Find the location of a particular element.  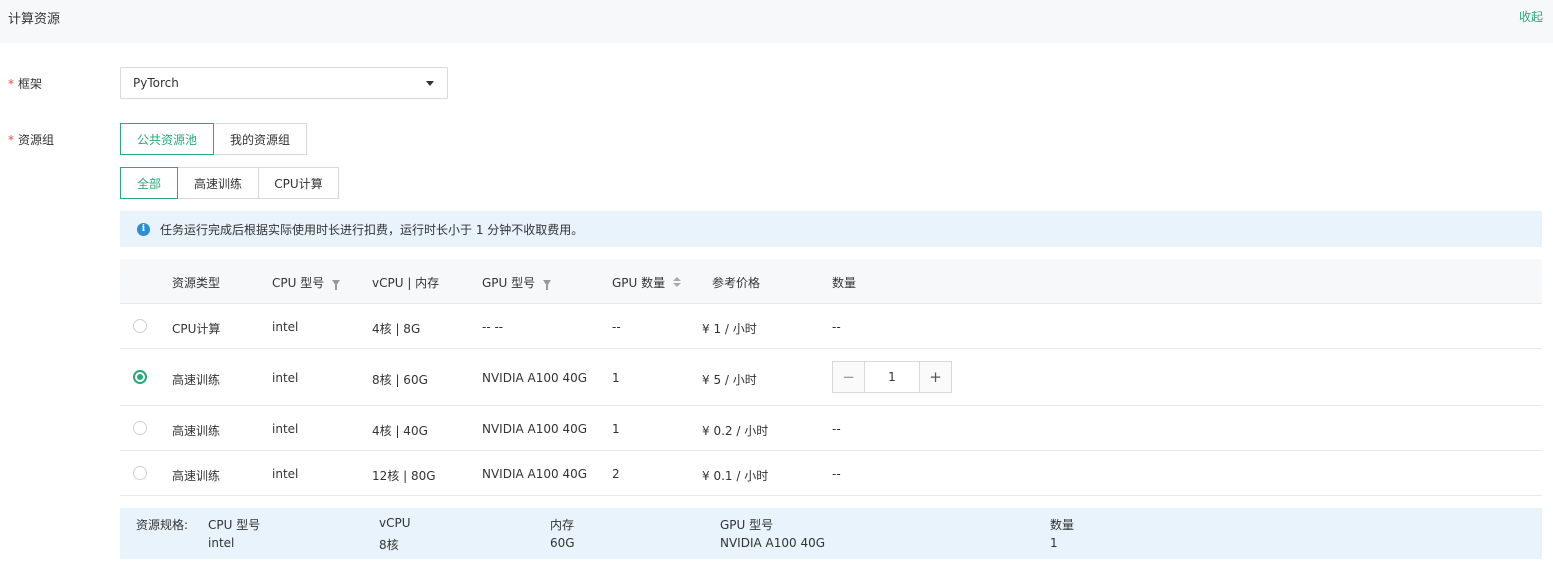

section-header: 计算资源 收起 is located at coordinates (776, 21).